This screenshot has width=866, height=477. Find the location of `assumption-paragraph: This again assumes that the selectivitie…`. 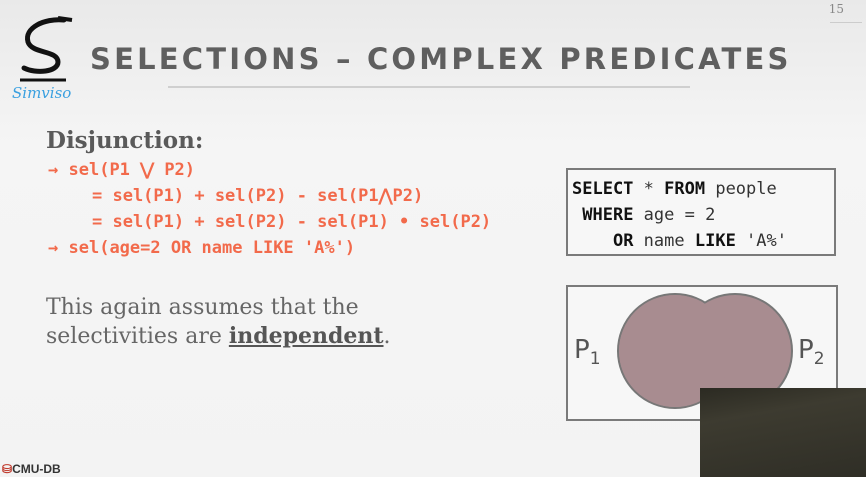

assumption-paragraph: This again assumes that the selectivitie… is located at coordinates (236, 322).